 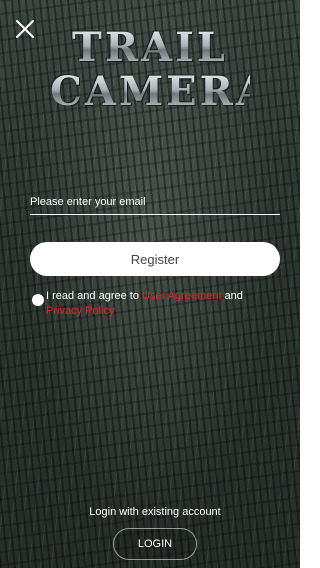 What do you see at coordinates (181, 296) in the screenshot?
I see `user-agreement-link: User Agreement` at bounding box center [181, 296].